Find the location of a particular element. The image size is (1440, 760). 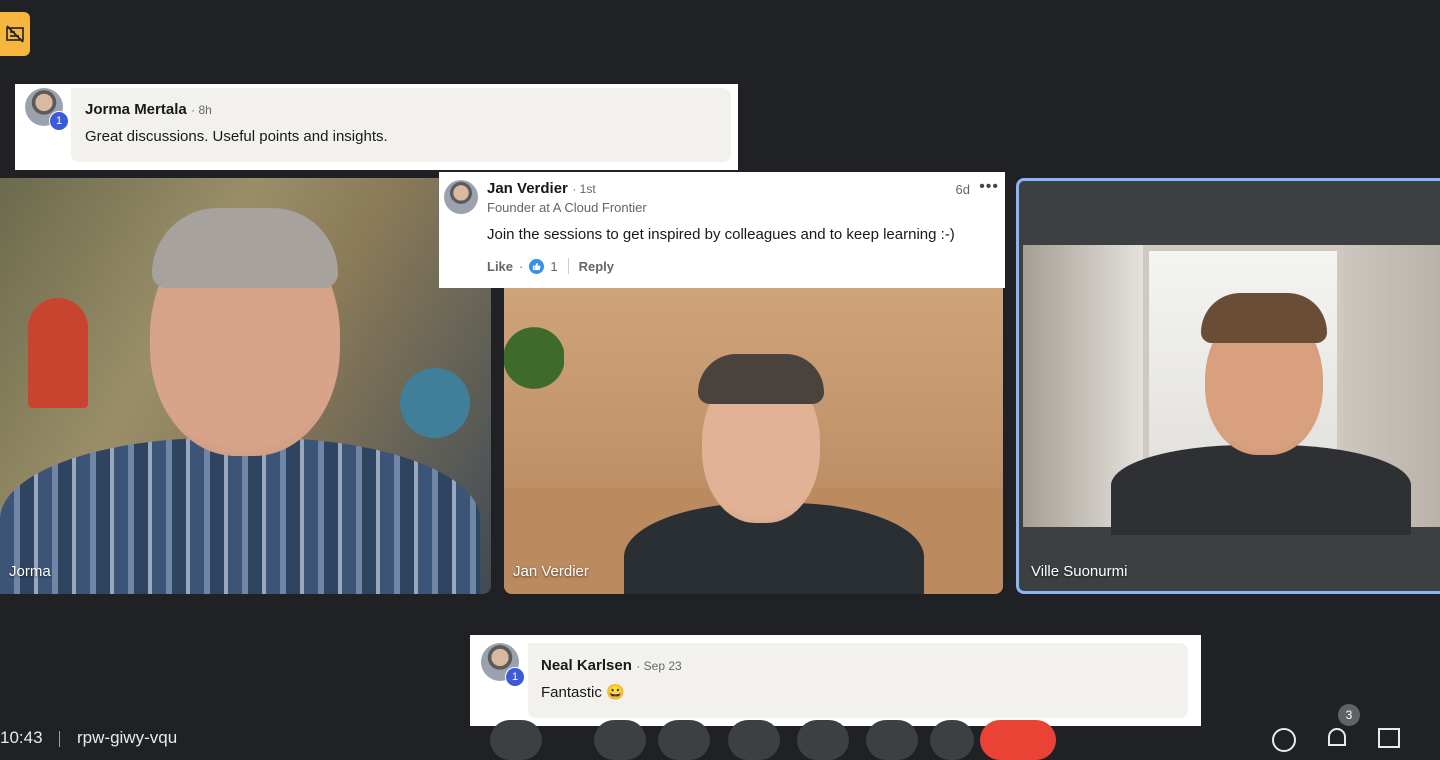

participant-tile-jan-verdier: Jan Verdier is located at coordinates (753, 441).